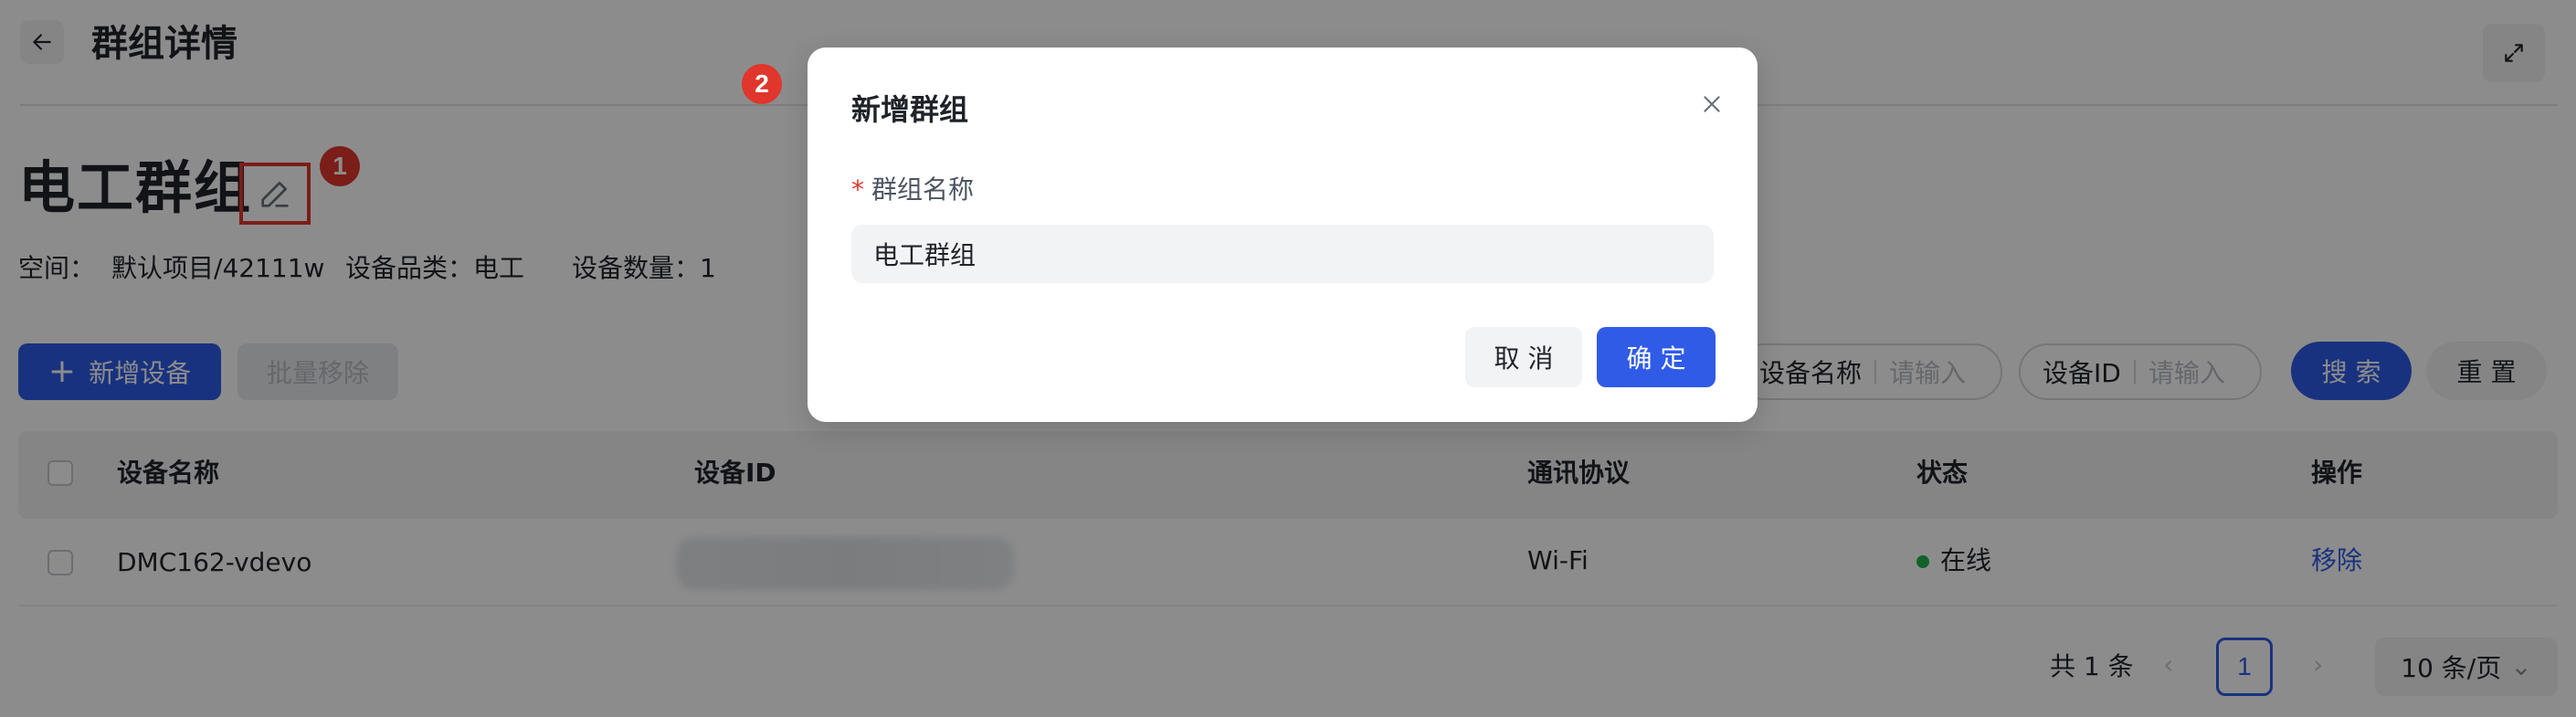 Image resolution: width=2576 pixels, height=717 pixels. What do you see at coordinates (1282, 254) in the screenshot?
I see `group-name-input` at bounding box center [1282, 254].